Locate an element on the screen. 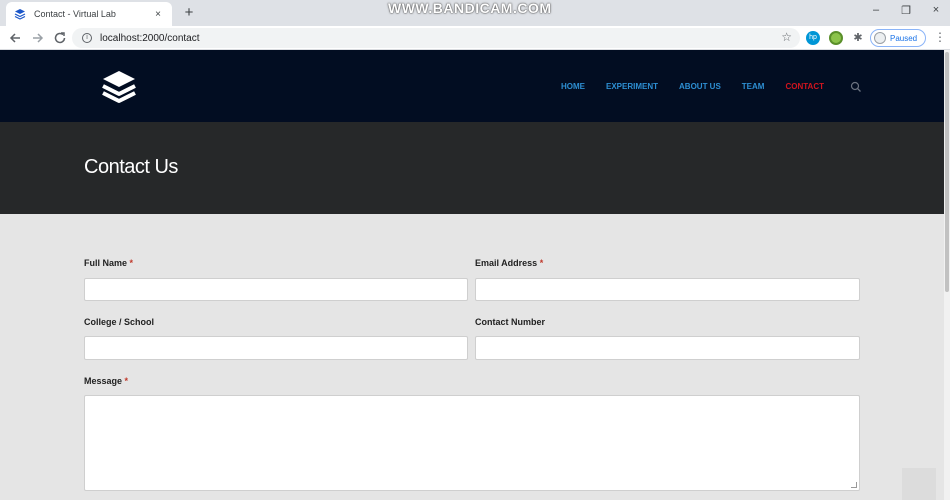 The image size is (950, 500). nav-team: TEAM is located at coordinates (753, 86).